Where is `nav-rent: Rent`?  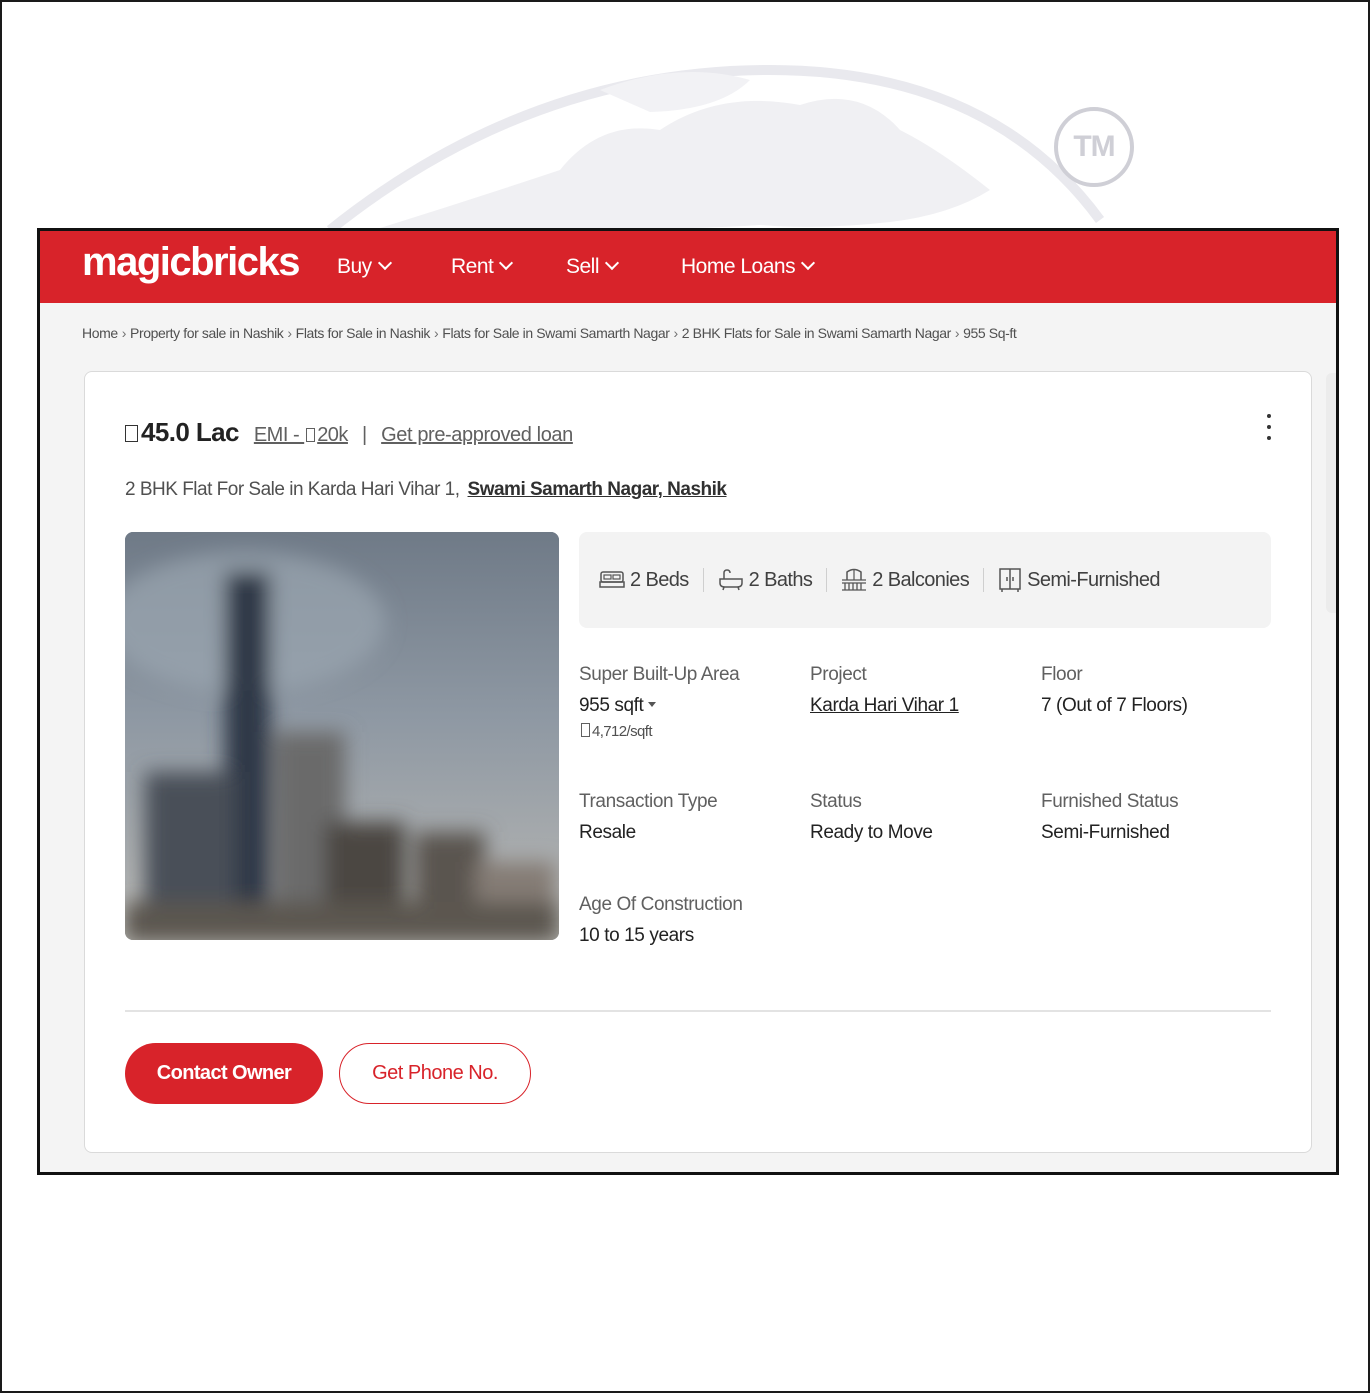 nav-rent: Rent is located at coordinates (482, 267).